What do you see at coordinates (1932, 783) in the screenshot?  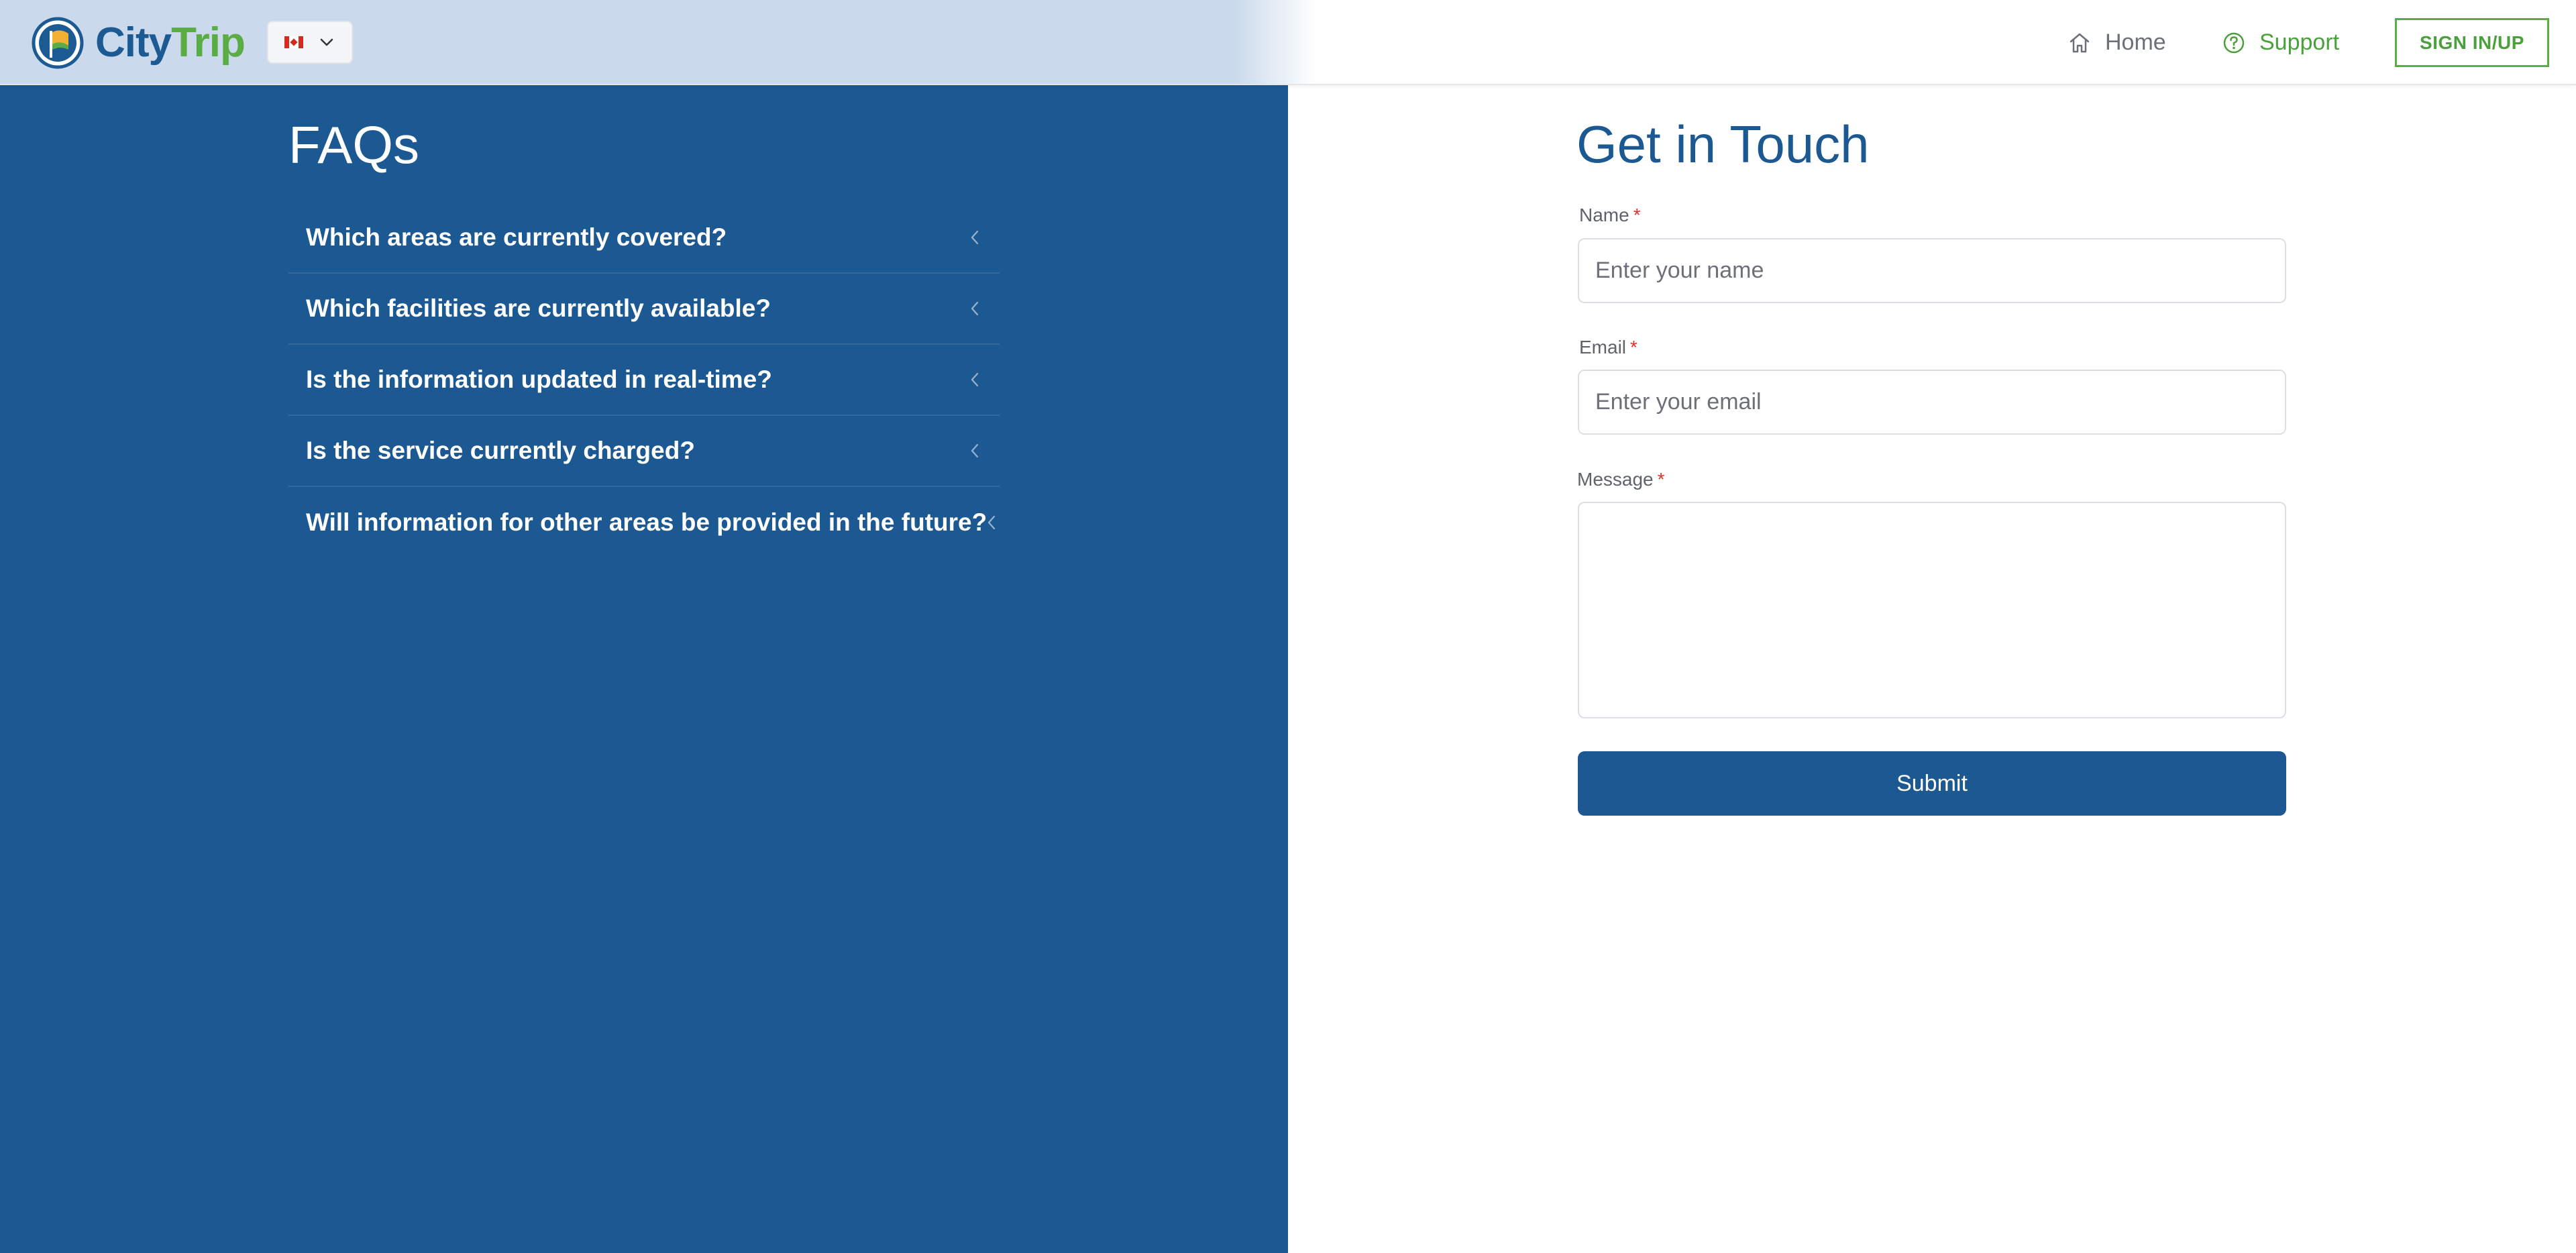 I see `submit-button: Submit` at bounding box center [1932, 783].